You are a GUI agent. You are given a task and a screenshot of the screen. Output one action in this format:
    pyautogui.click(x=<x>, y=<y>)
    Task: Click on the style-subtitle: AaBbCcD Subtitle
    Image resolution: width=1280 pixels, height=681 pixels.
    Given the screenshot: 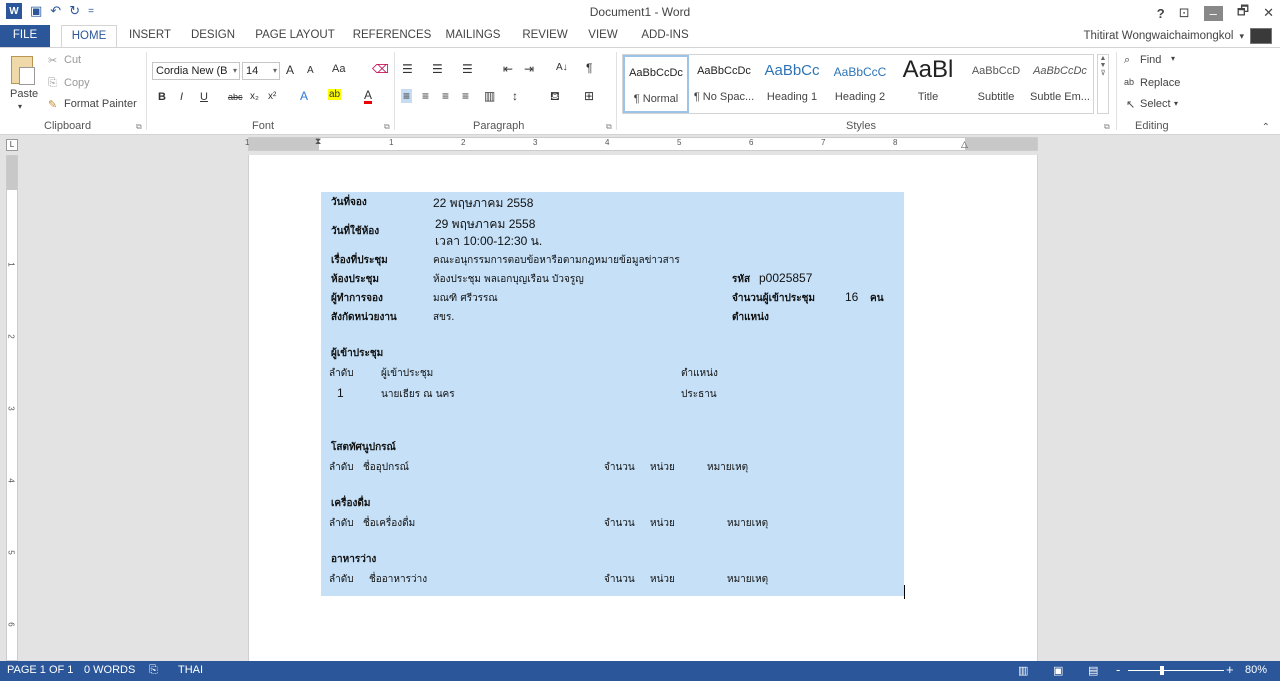 What is the action you would take?
    pyautogui.click(x=996, y=84)
    